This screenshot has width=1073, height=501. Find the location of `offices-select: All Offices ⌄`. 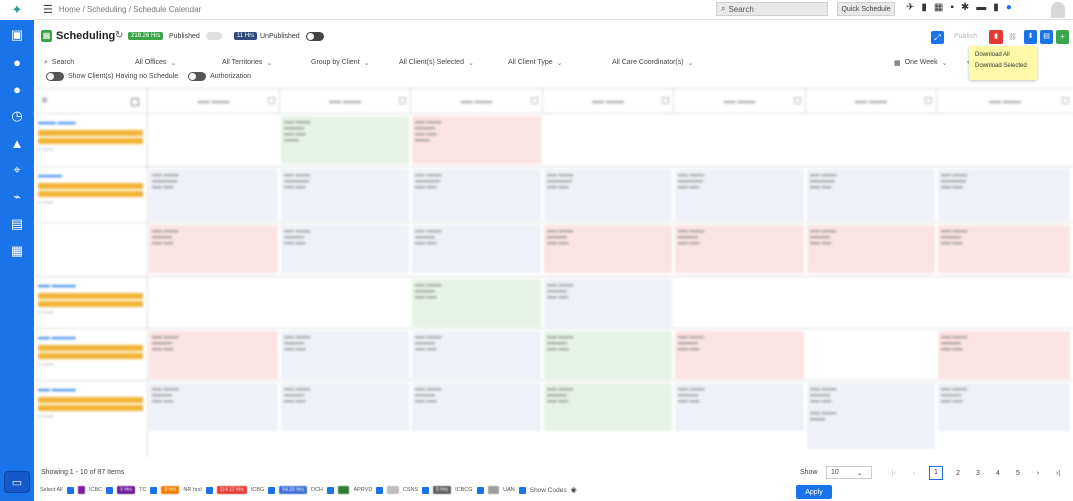

offices-select: All Offices ⌄ is located at coordinates (175, 62).